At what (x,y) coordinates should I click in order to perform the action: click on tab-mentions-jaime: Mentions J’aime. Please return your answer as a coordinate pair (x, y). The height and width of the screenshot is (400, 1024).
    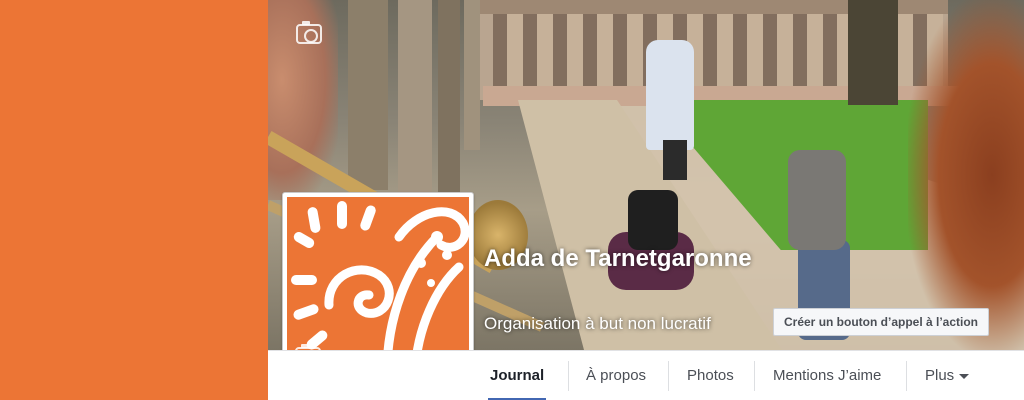
    Looking at the image, I should click on (827, 375).